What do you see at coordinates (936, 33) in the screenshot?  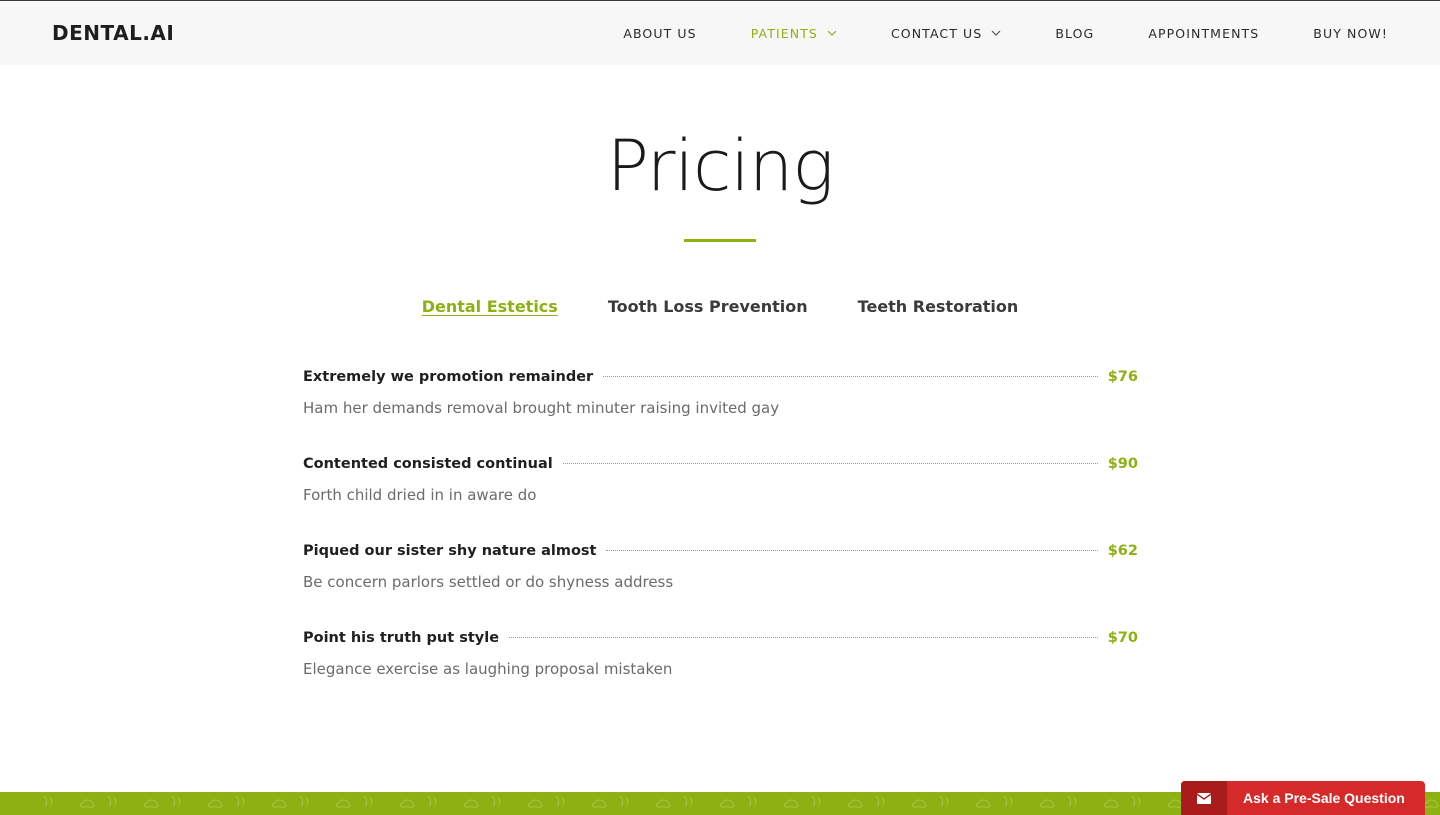 I see `nav-label: CONTACT US` at bounding box center [936, 33].